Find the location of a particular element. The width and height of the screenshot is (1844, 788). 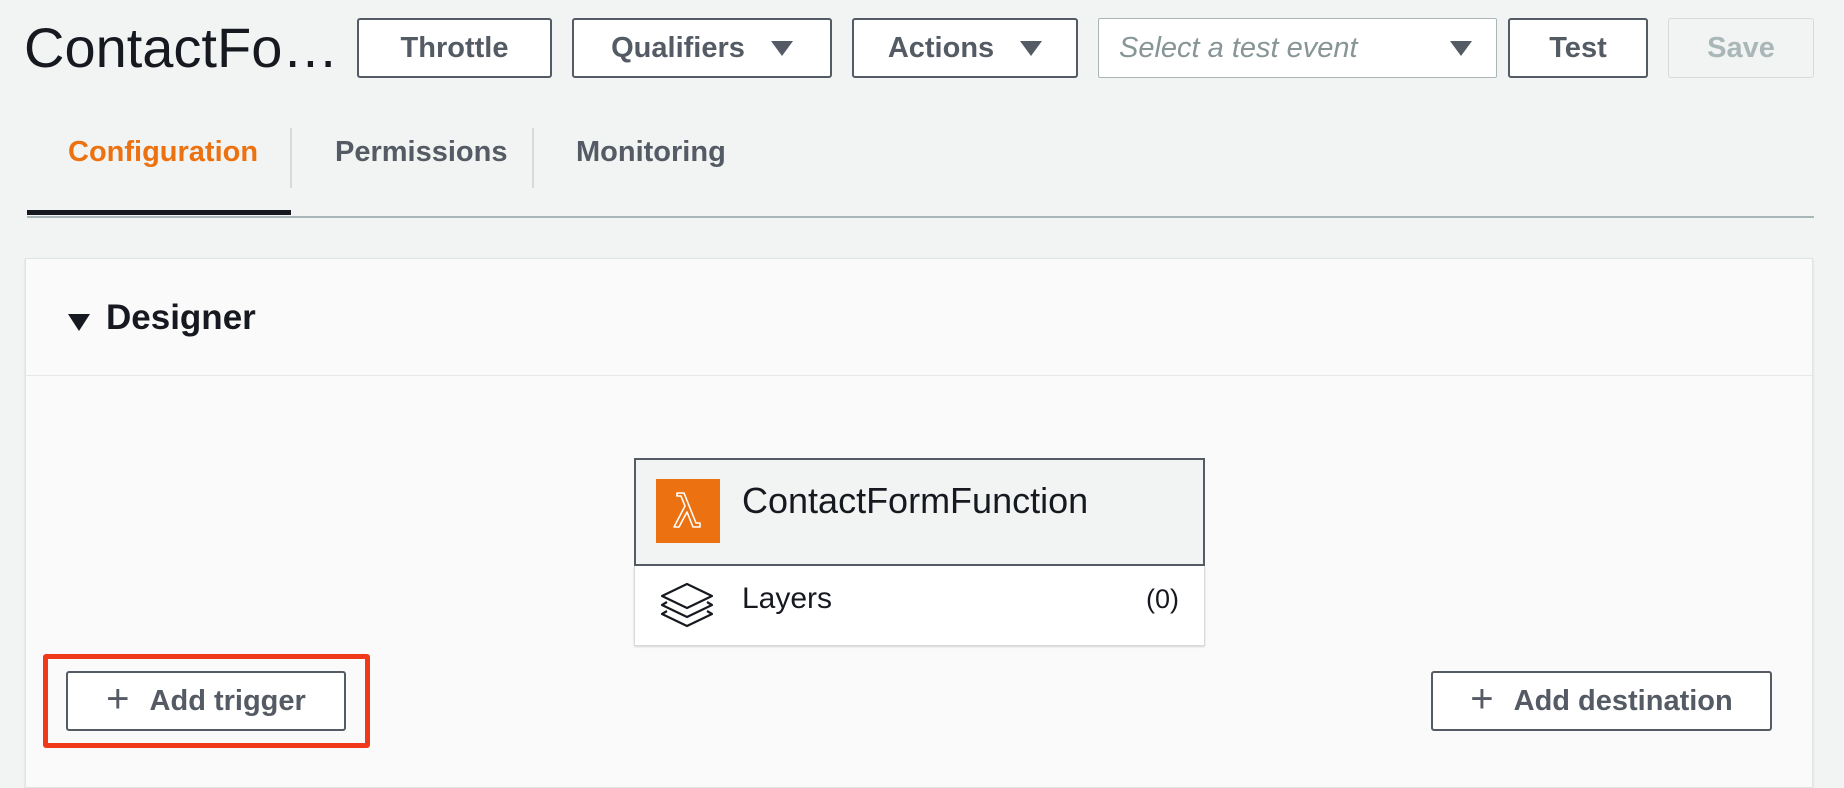

lambda-icon is located at coordinates (688, 511).